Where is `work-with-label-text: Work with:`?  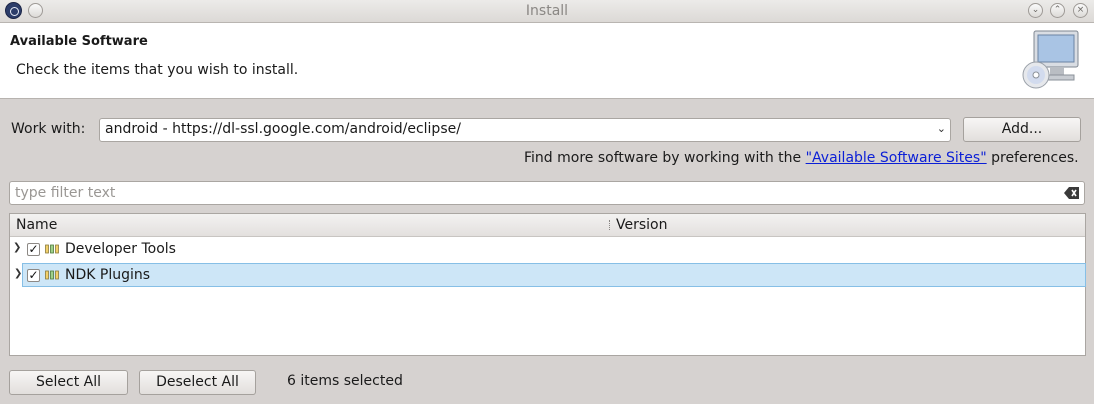
work-with-label-text: Work with: is located at coordinates (48, 129).